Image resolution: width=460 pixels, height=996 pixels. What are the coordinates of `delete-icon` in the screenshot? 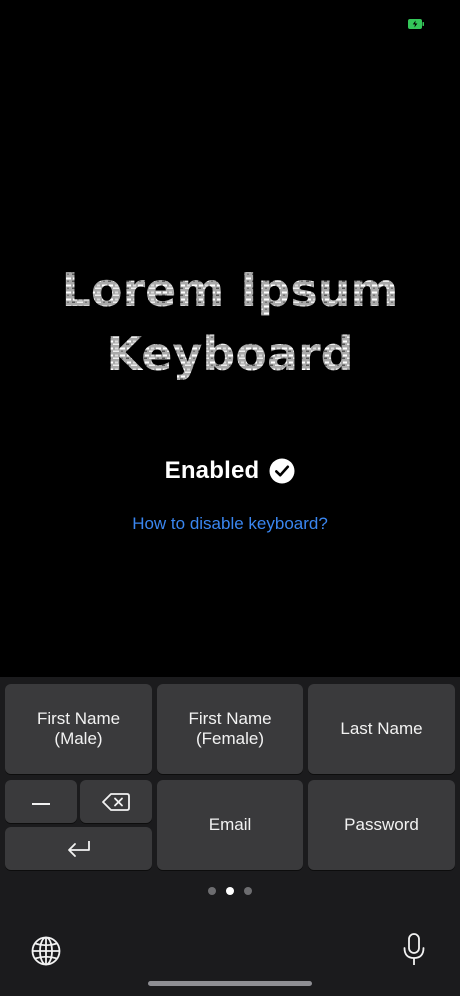 It's located at (116, 801).